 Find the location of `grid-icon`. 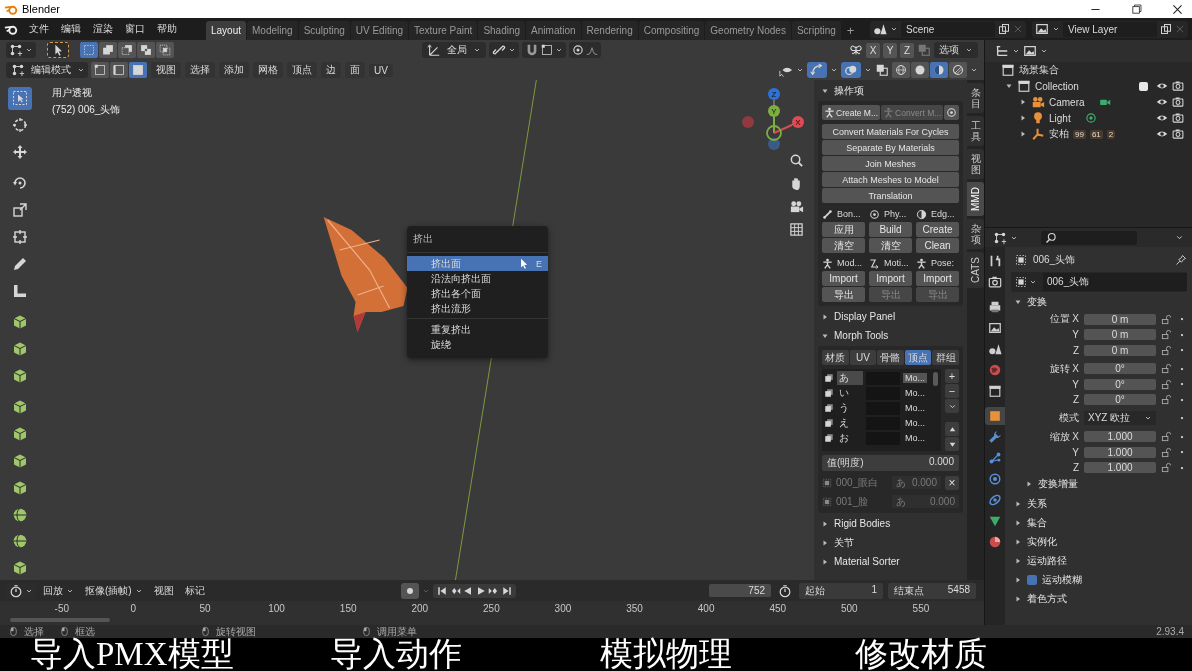

grid-icon is located at coordinates (796, 229).